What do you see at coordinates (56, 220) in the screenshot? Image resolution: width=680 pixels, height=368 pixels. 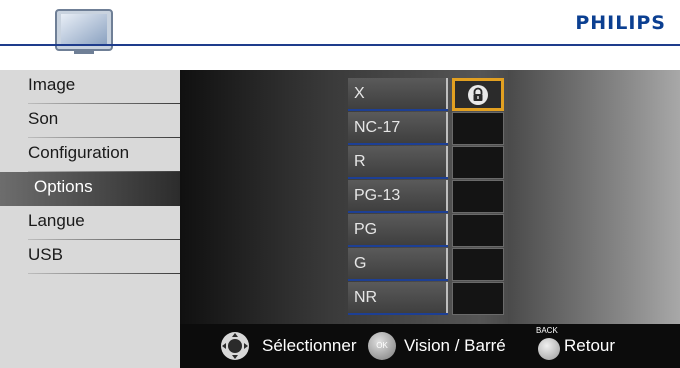 I see `menu-item-label: Langue` at bounding box center [56, 220].